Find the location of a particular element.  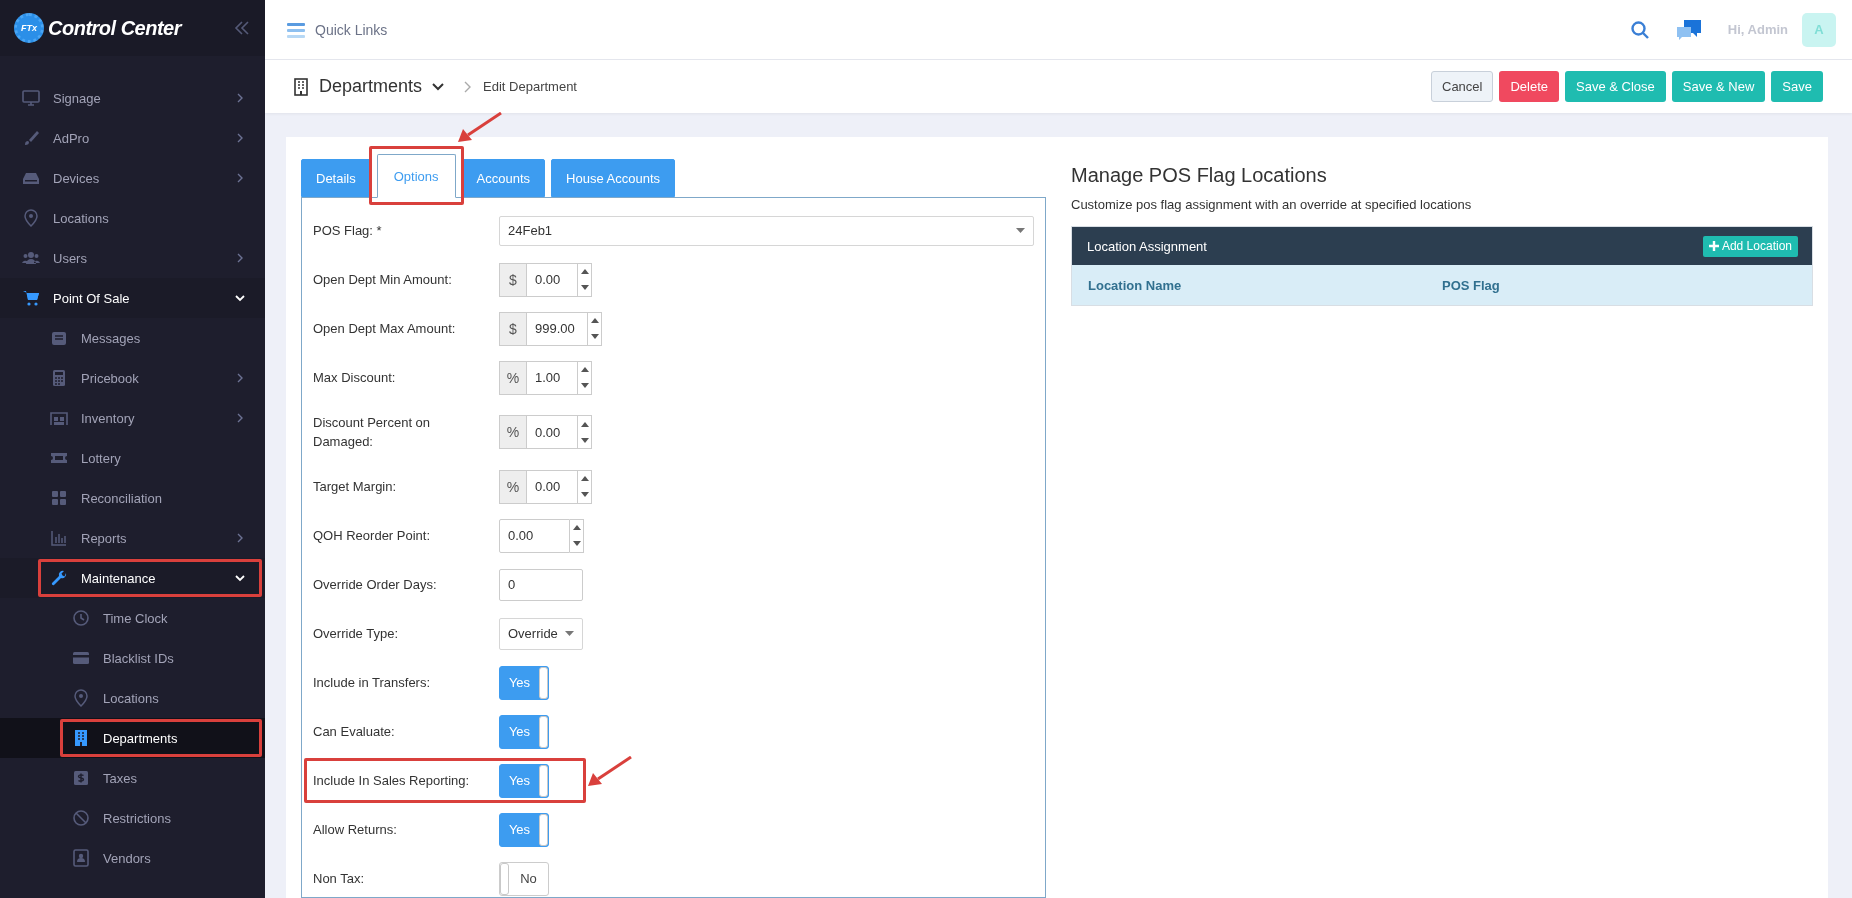

contact-card-icon is located at coordinates (81, 858).